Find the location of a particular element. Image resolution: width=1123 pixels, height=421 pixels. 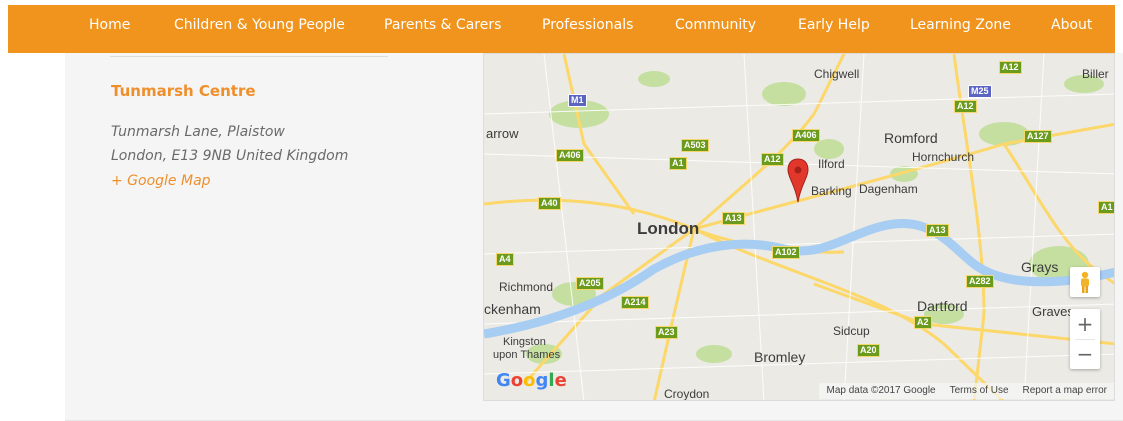

venue-address-line1: Tunmarsh Lane, Plaistow is located at coordinates (198, 132).